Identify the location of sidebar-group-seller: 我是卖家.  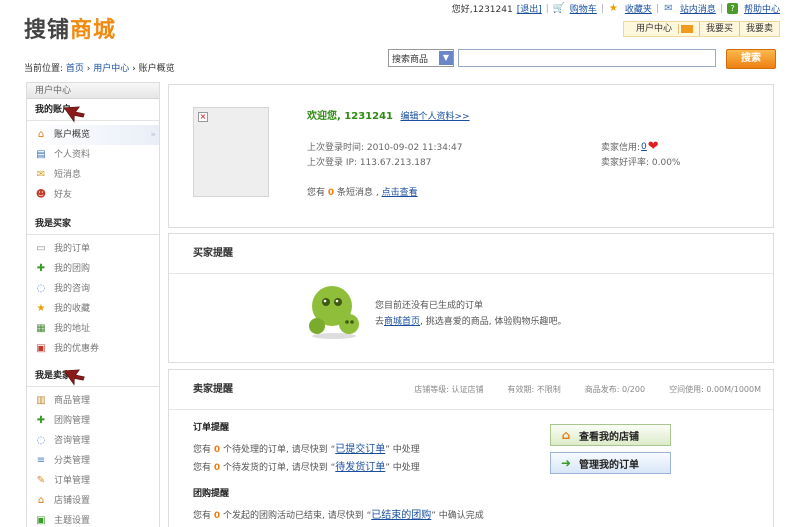
(93, 376).